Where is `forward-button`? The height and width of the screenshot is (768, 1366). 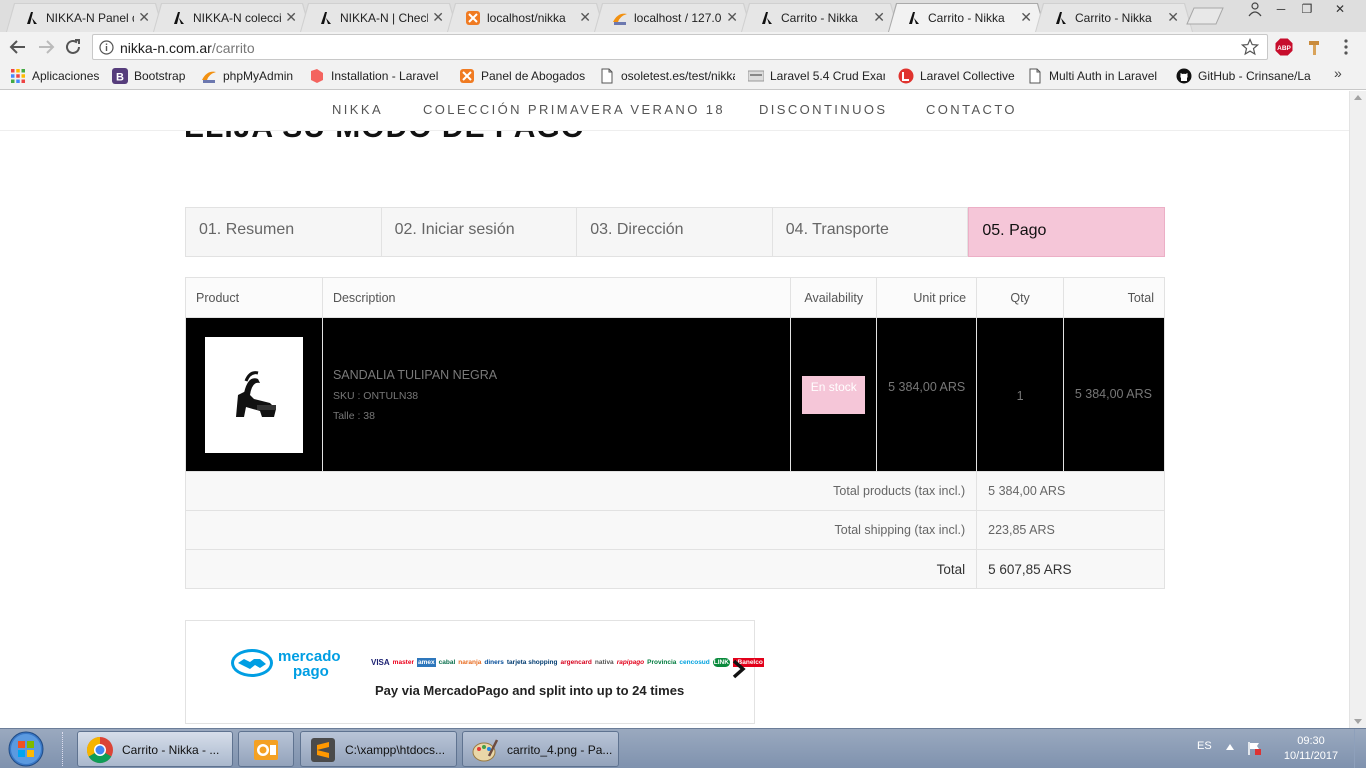
forward-button is located at coordinates (46, 47).